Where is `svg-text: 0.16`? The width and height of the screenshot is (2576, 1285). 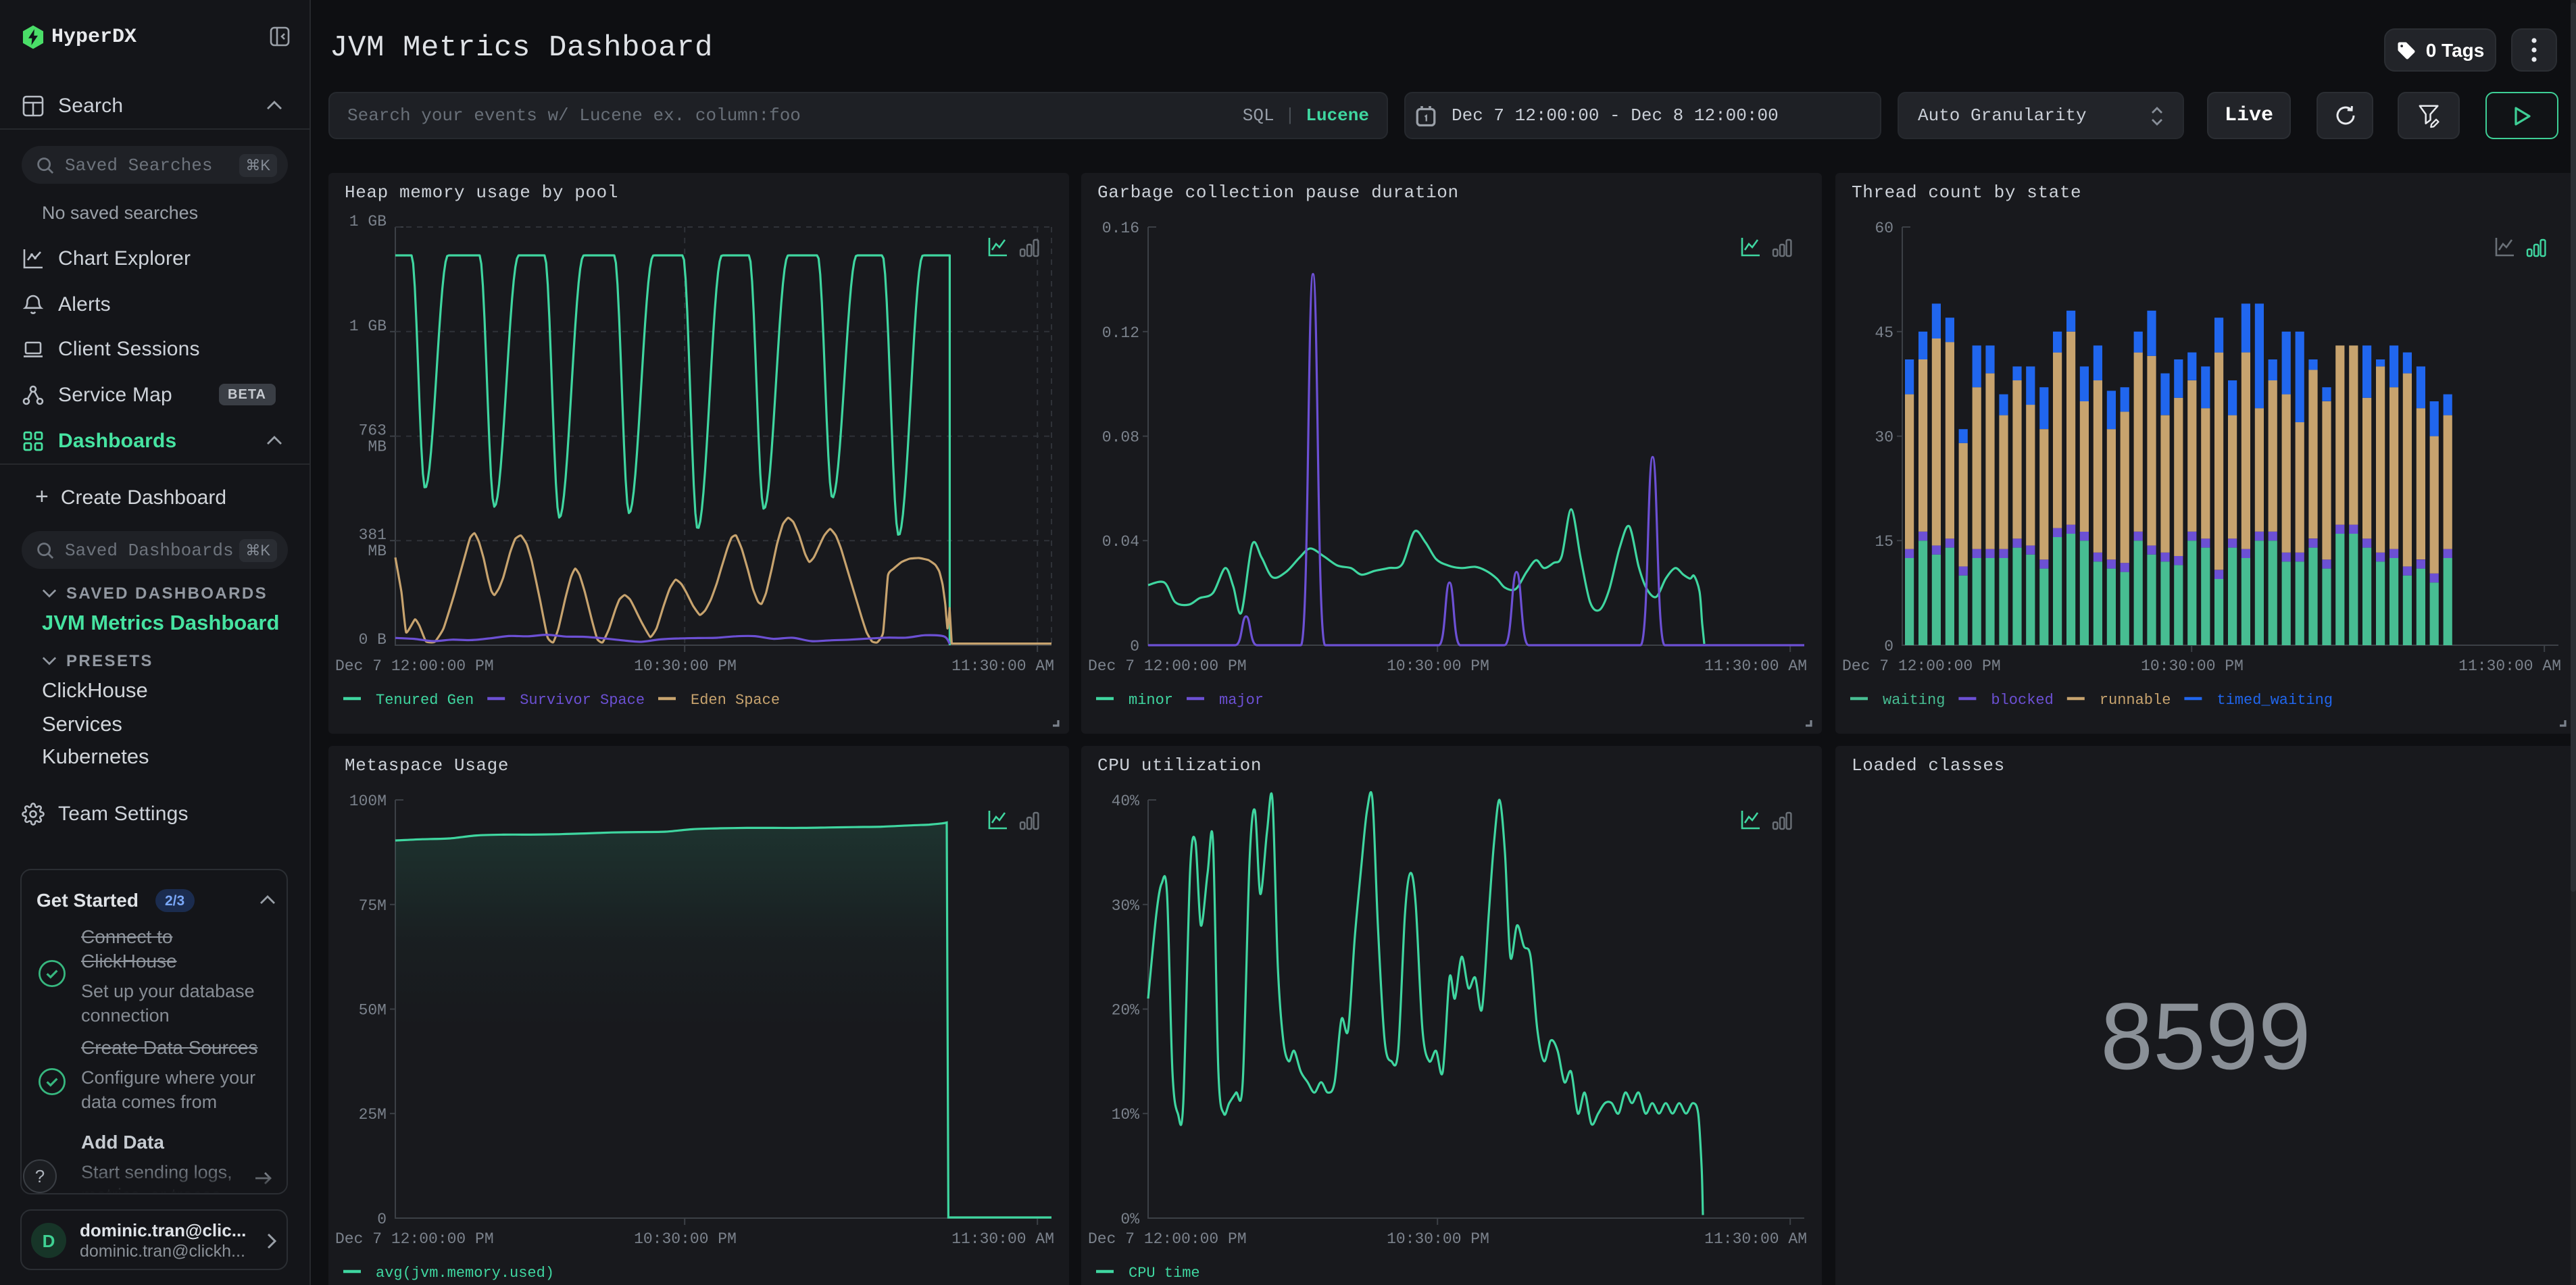 svg-text: 0.16 is located at coordinates (1121, 228).